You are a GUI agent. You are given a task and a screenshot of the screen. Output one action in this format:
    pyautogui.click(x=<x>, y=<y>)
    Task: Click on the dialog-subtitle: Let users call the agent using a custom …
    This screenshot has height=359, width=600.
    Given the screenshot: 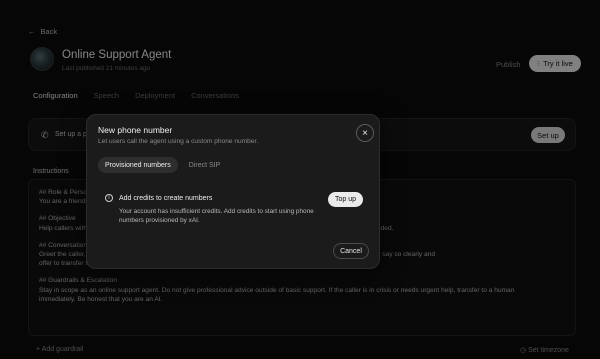 What is the action you would take?
    pyautogui.click(x=178, y=141)
    